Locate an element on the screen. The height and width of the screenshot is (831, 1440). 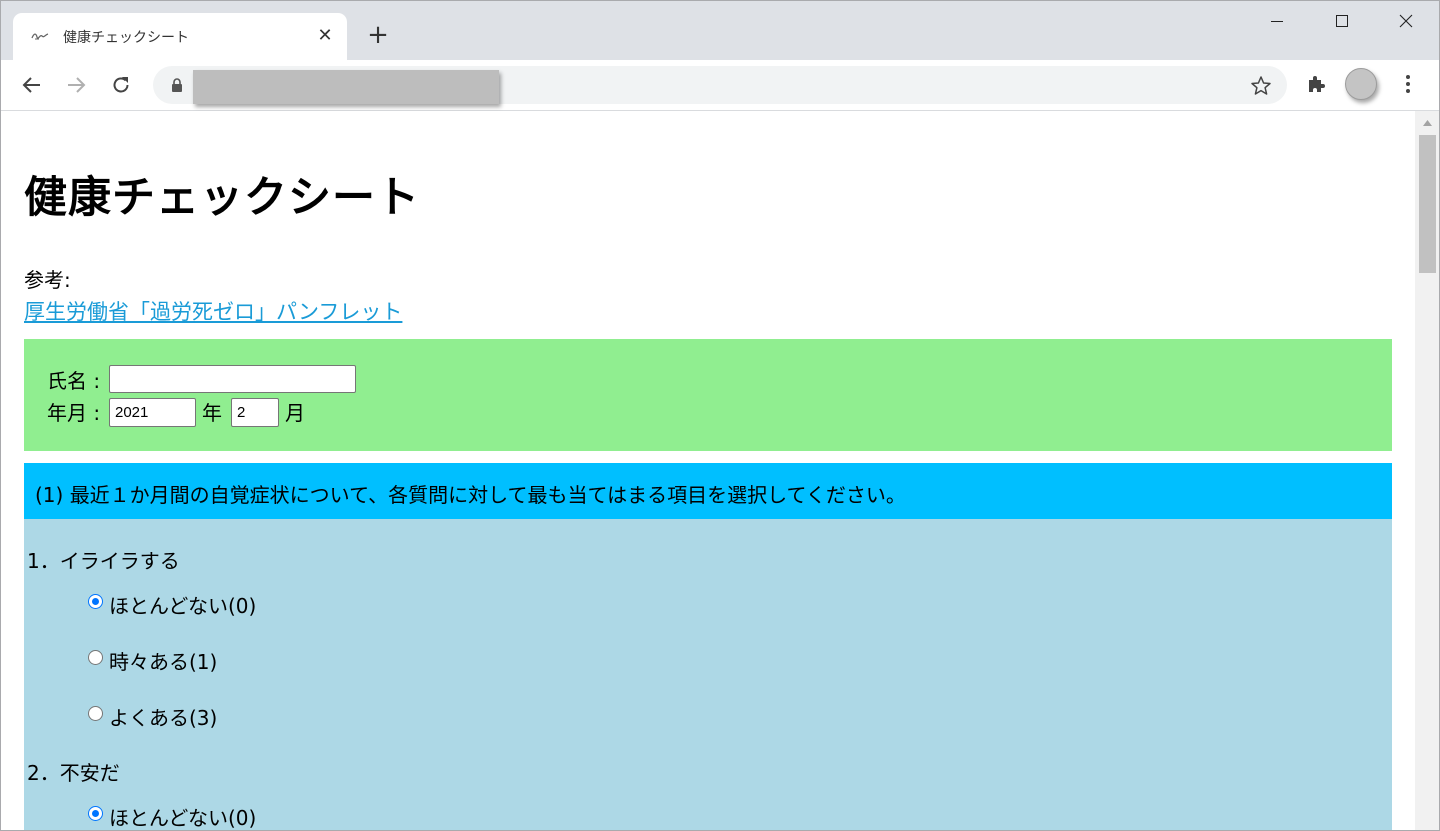
avatar is located at coordinates (1361, 84).